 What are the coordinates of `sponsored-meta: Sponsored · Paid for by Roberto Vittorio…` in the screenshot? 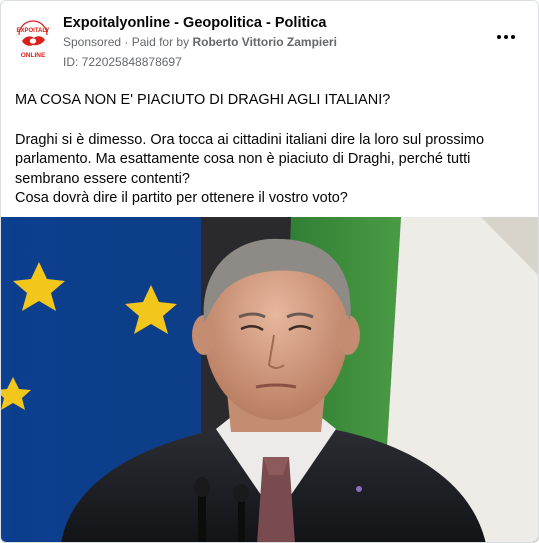 It's located at (200, 42).